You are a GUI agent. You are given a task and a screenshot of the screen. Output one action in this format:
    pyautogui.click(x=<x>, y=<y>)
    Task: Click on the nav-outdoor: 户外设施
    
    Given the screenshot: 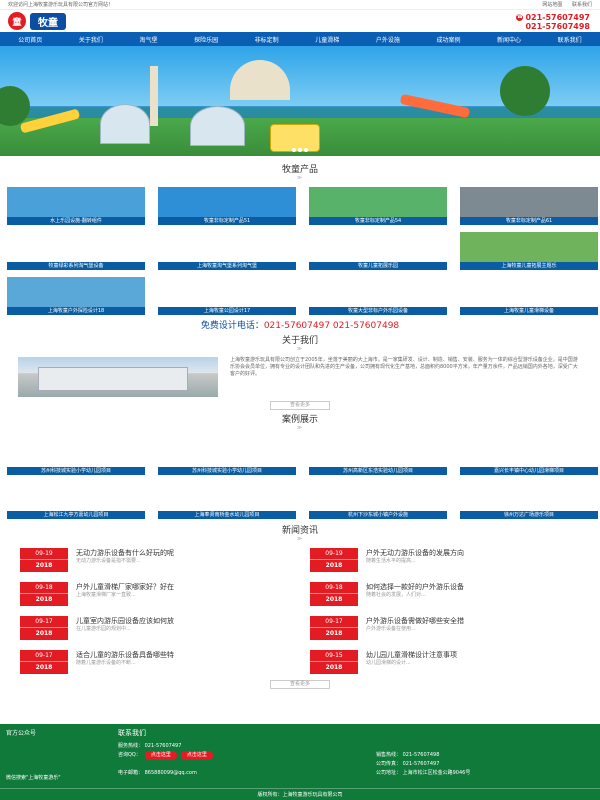 What is the action you would take?
    pyautogui.click(x=388, y=39)
    